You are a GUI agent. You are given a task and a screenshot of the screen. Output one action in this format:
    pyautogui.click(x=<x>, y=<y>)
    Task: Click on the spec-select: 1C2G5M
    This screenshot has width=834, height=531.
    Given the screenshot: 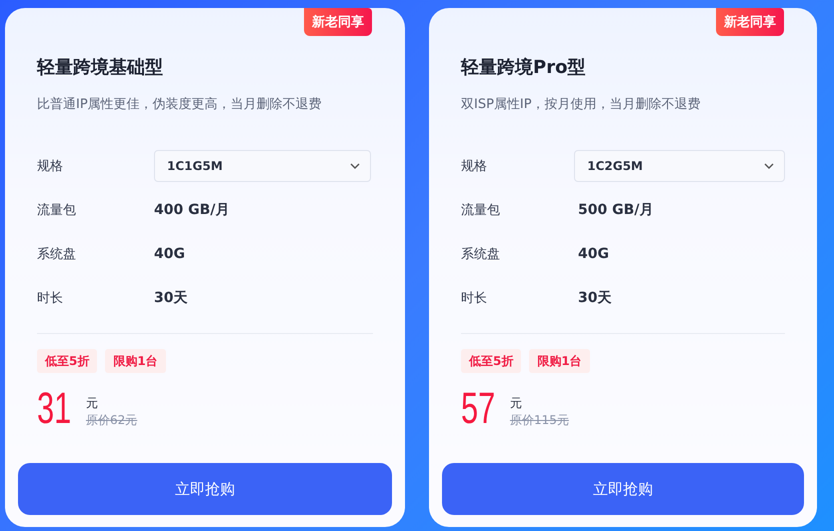 What is the action you would take?
    pyautogui.click(x=679, y=166)
    